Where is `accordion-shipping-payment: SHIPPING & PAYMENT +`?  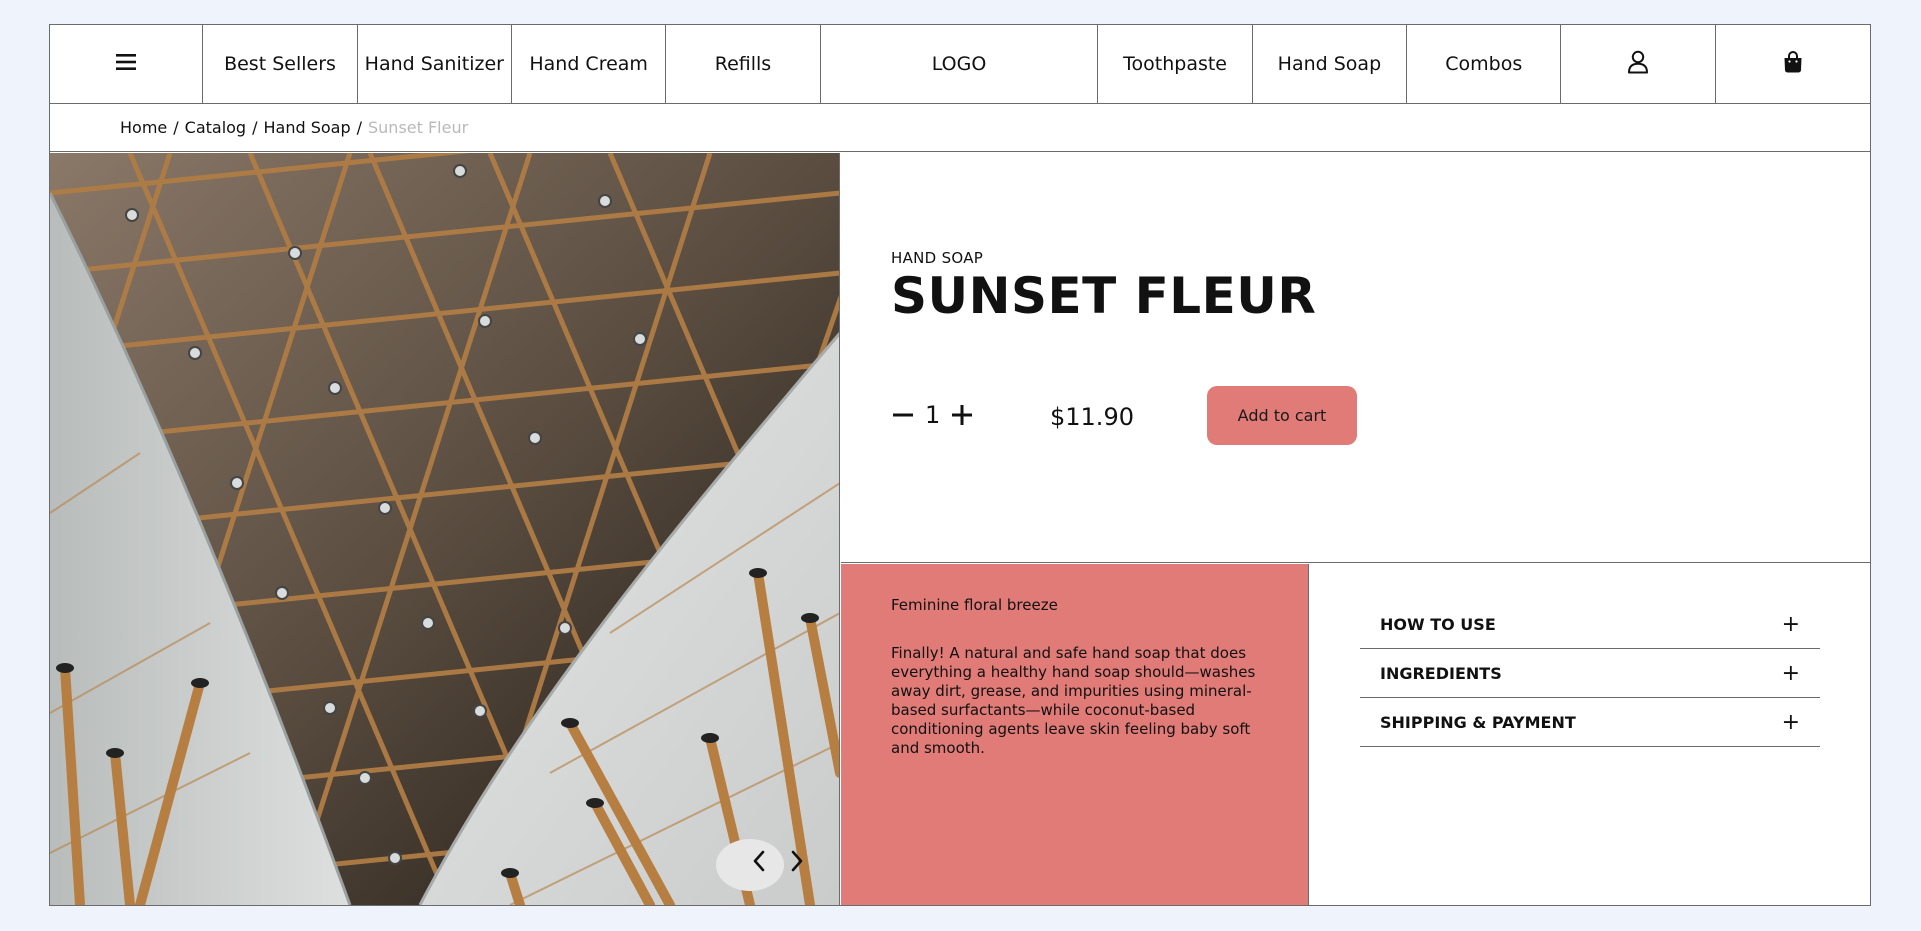 accordion-shipping-payment: SHIPPING & PAYMENT + is located at coordinates (1590, 722).